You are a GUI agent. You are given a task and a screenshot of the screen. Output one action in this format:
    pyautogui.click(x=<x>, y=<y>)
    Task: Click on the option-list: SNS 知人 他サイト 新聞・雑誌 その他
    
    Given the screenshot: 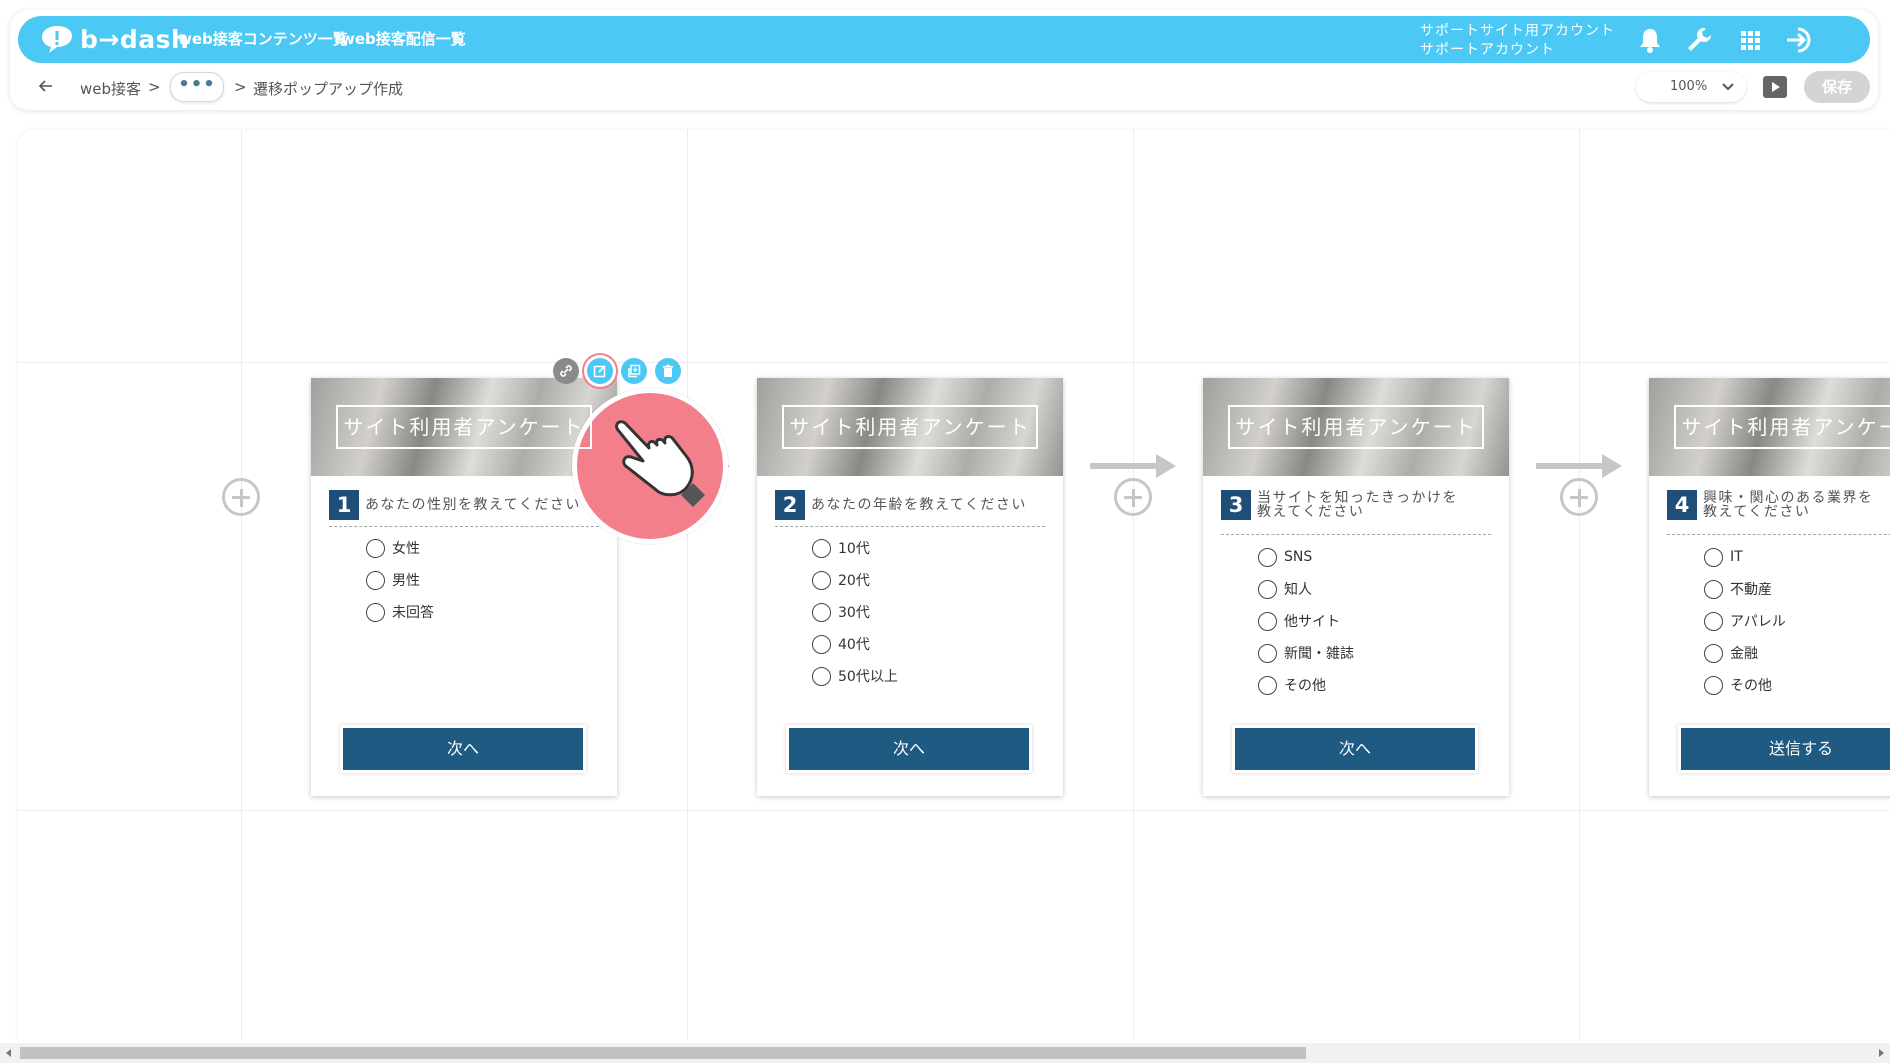 What is the action you would take?
    pyautogui.click(x=1306, y=621)
    